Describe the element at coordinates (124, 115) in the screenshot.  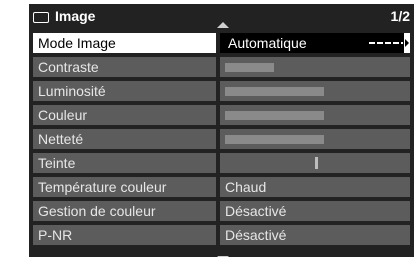
I see `menu-item-label: Couleur` at that location.